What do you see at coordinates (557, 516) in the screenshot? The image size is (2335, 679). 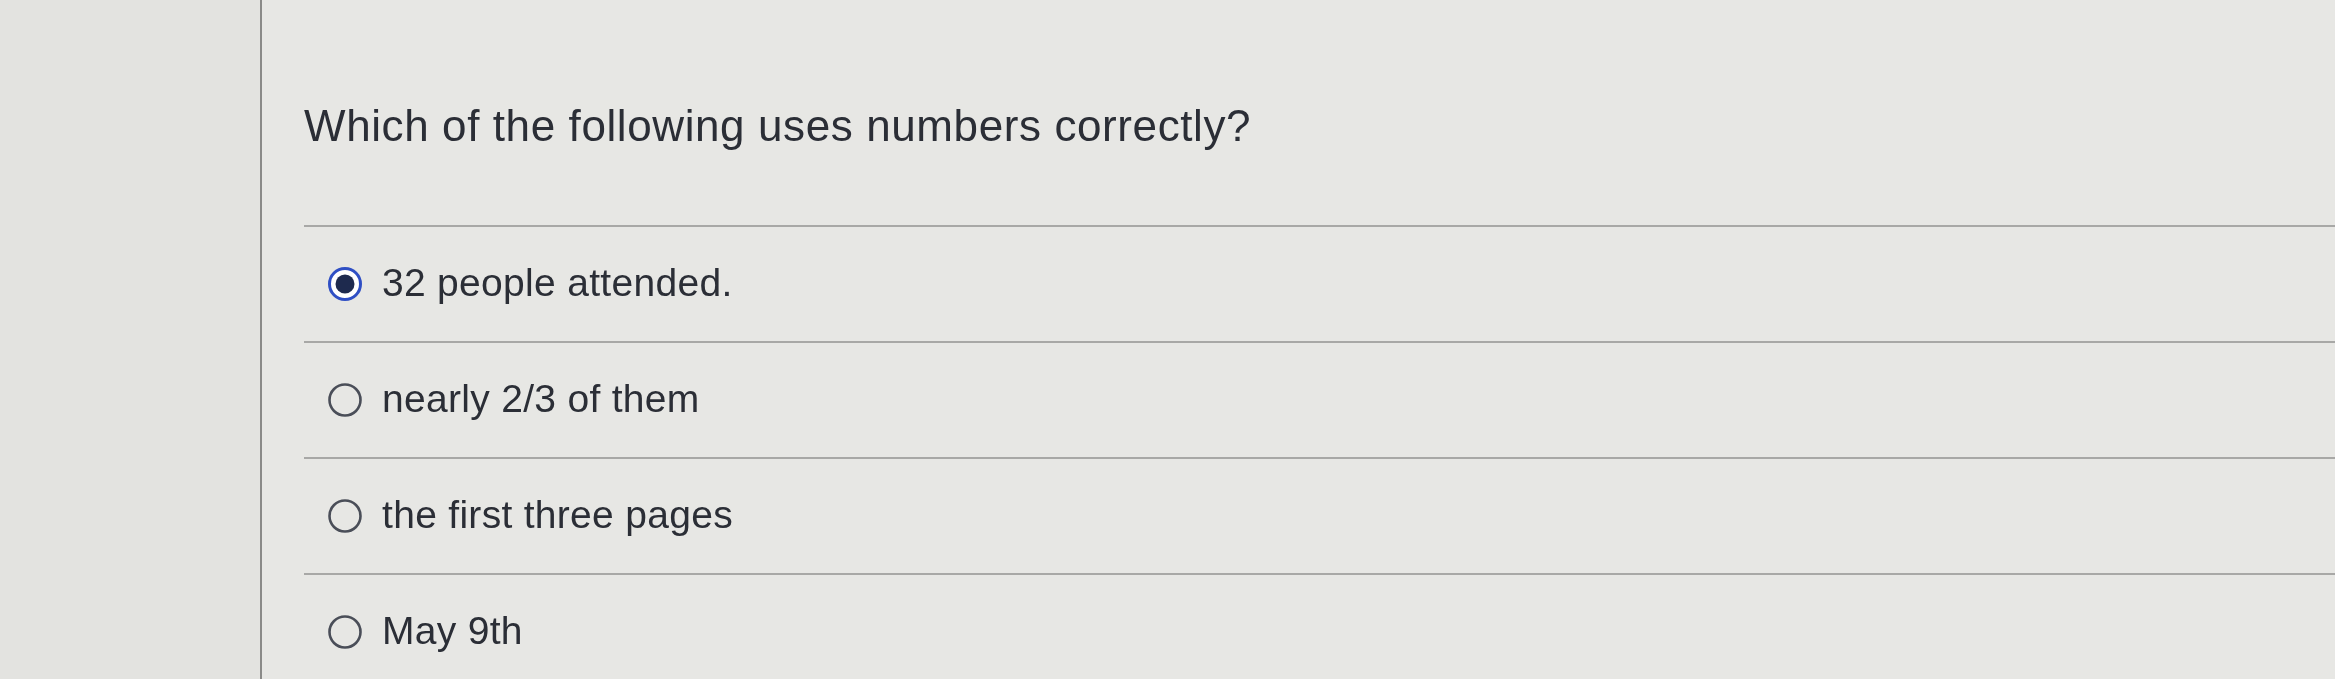 I see `option-label: the first three pages` at bounding box center [557, 516].